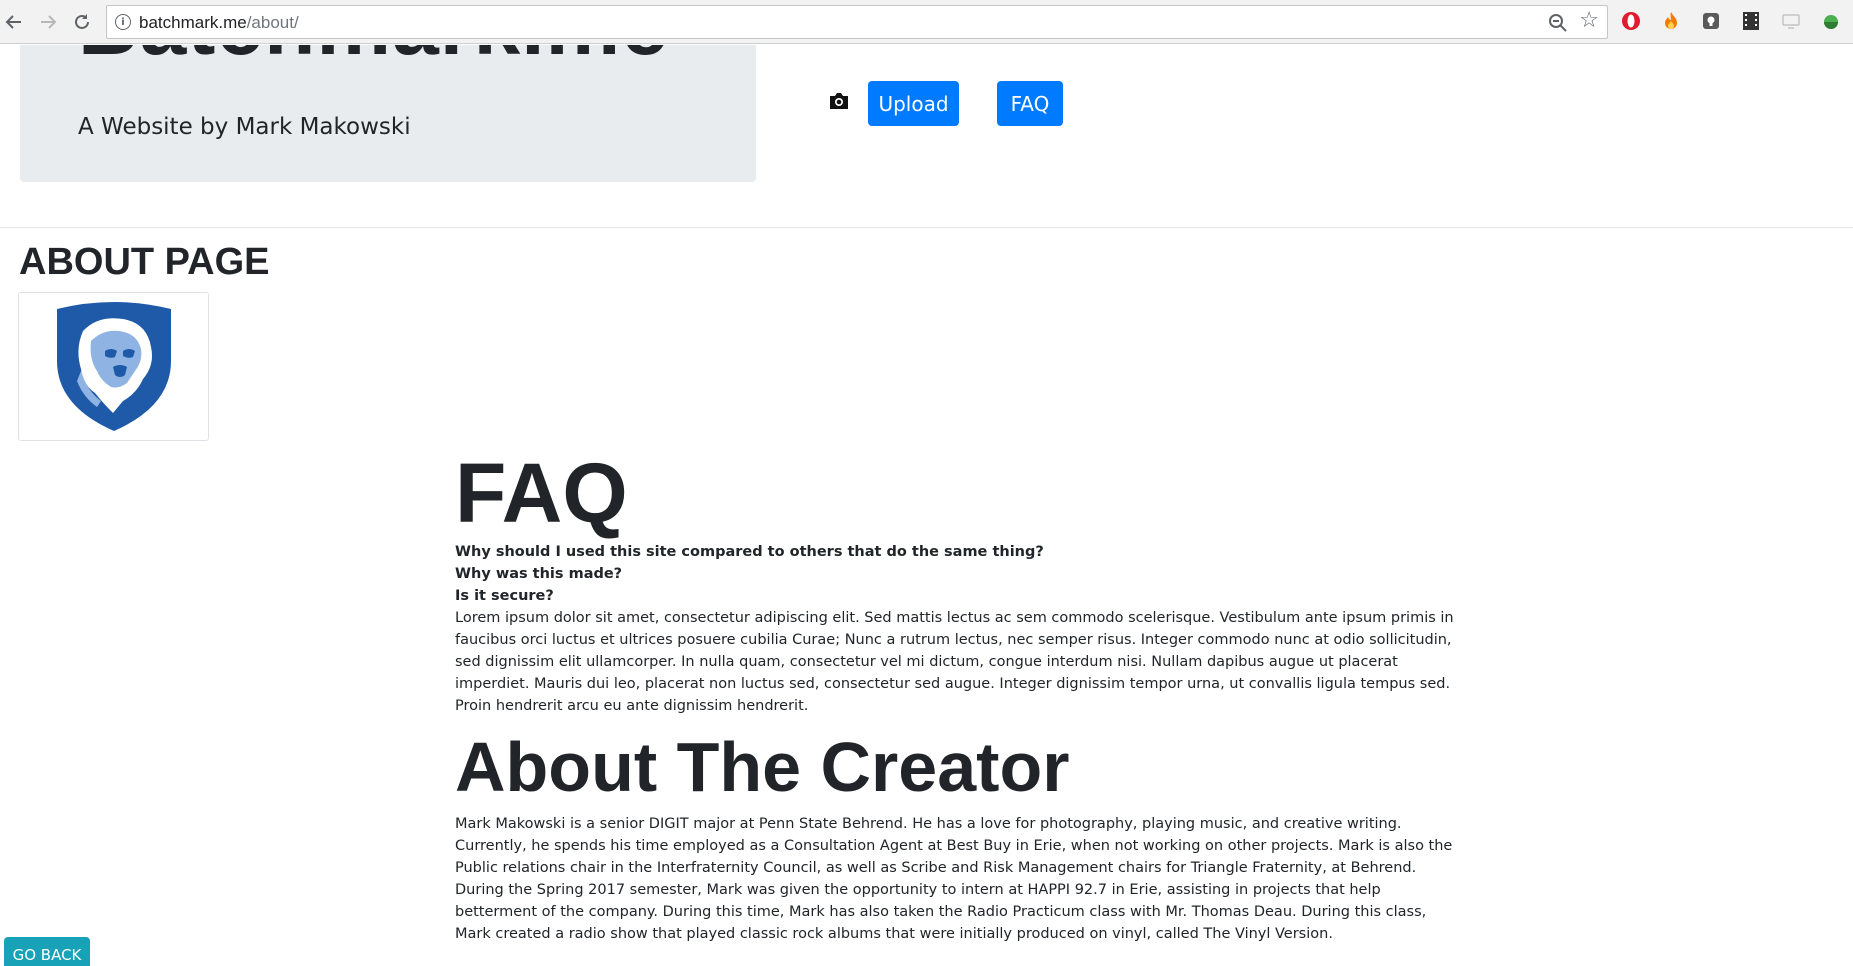  What do you see at coordinates (1711, 21) in the screenshot?
I see `lightbulb-extension-icon` at bounding box center [1711, 21].